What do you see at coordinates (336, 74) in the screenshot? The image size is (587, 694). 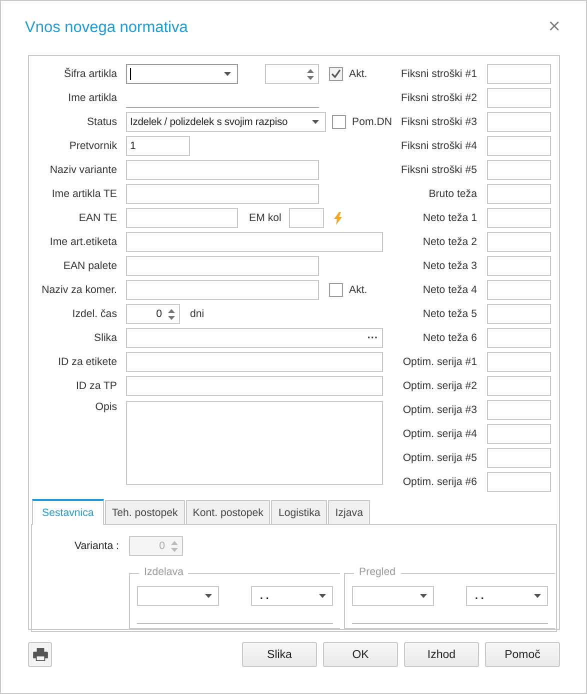 I see `checkmark-icon` at bounding box center [336, 74].